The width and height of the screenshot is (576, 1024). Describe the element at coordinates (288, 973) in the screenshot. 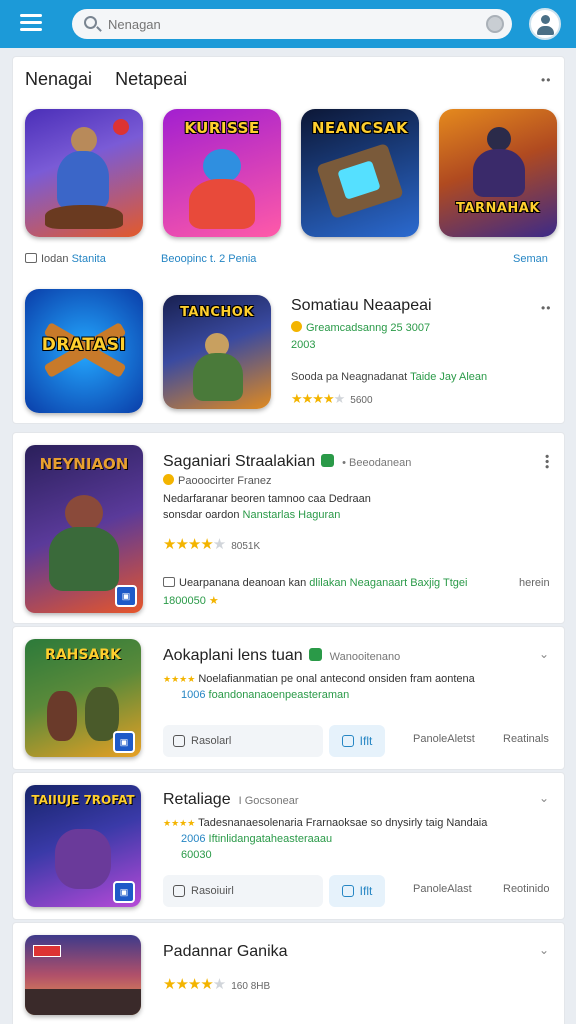

I see `app-list-item-4: Padannar Ganika ⌄ ★★★★★ 160 8HB` at that location.